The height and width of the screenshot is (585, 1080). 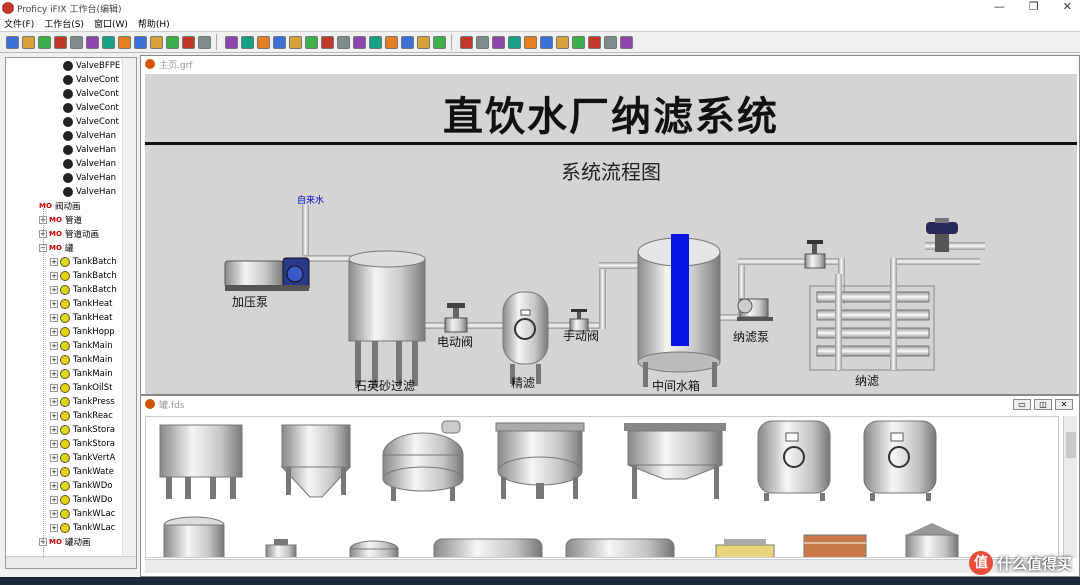 I want to click on tank-library-titlebar: 罐.fds, so click(x=610, y=404).